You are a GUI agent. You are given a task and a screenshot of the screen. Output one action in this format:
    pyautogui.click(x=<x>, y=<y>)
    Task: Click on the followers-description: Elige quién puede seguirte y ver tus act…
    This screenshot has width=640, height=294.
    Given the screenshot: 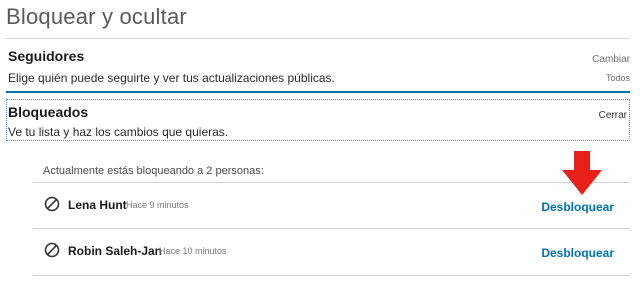 What is the action you would take?
    pyautogui.click(x=171, y=78)
    